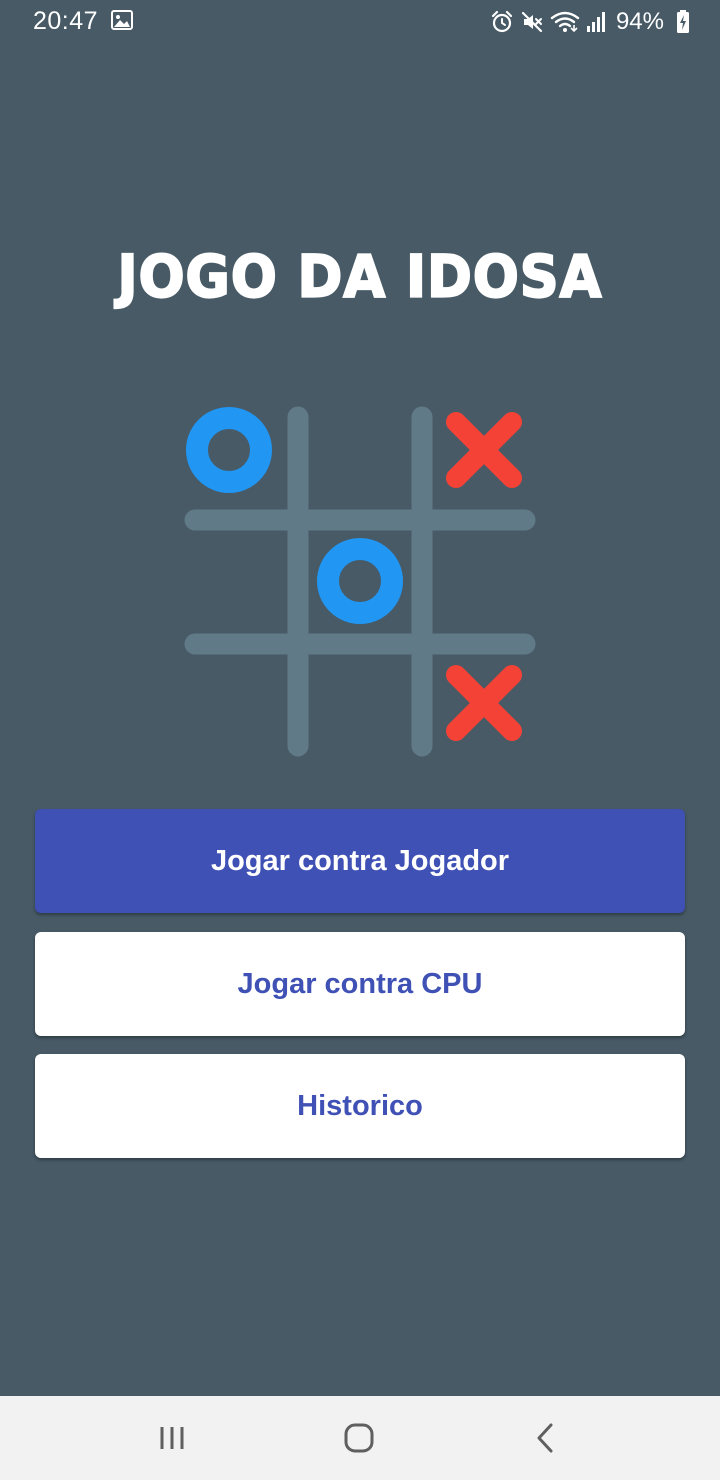  I want to click on recents-icon, so click(172, 1438).